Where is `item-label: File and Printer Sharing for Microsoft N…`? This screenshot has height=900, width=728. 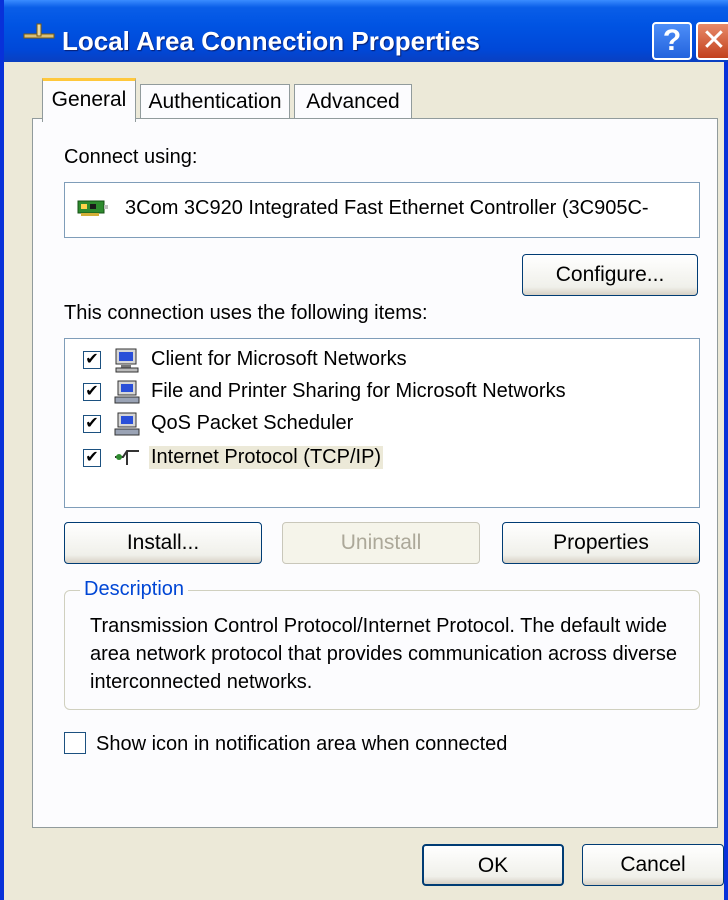
item-label: File and Printer Sharing for Microsoft N… is located at coordinates (358, 391).